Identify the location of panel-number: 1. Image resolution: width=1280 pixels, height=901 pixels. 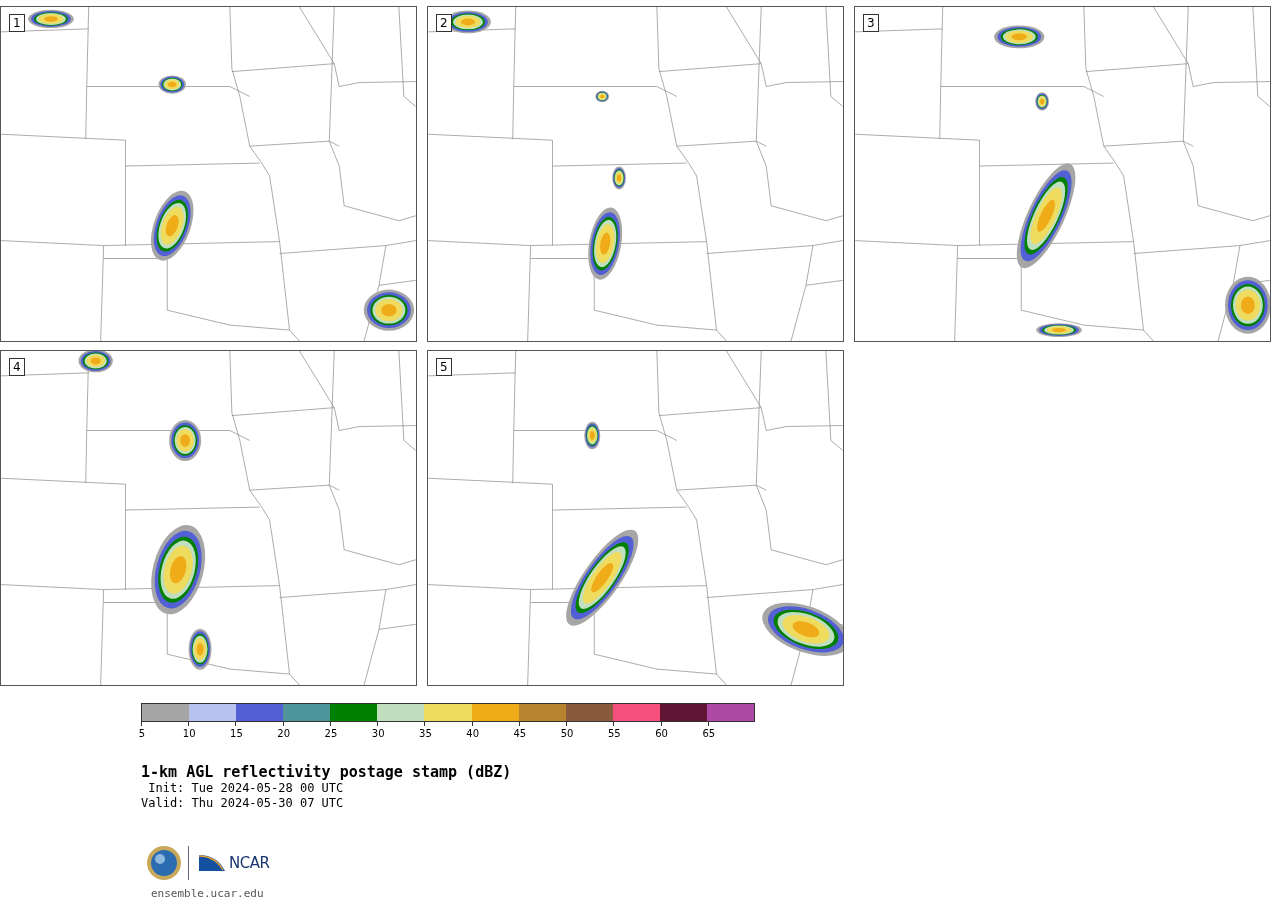
(17, 23).